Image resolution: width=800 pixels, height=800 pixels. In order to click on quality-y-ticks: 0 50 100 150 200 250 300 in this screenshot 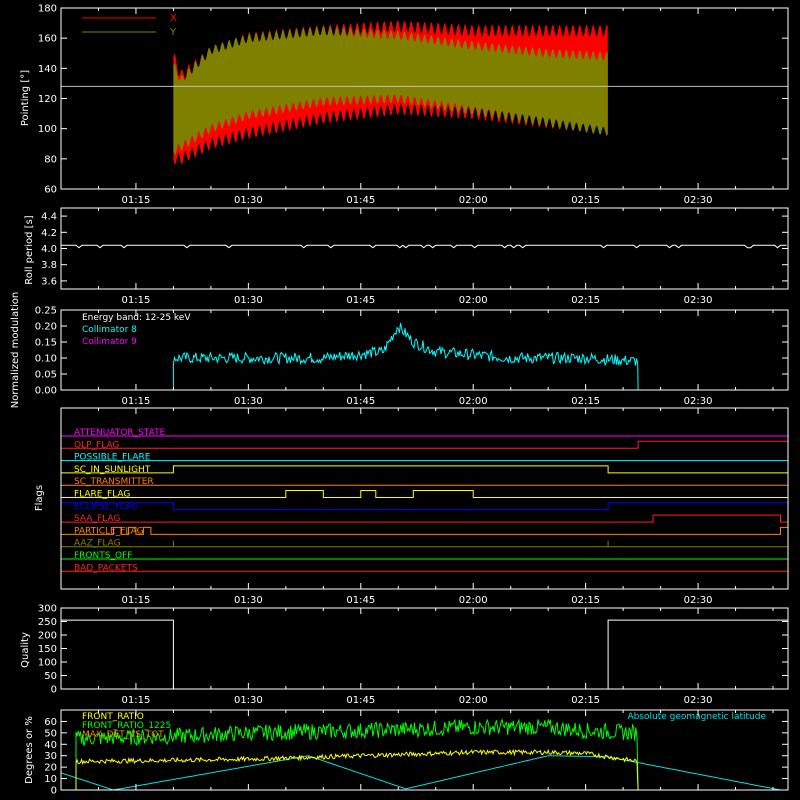, I will do `click(413, 650)`.